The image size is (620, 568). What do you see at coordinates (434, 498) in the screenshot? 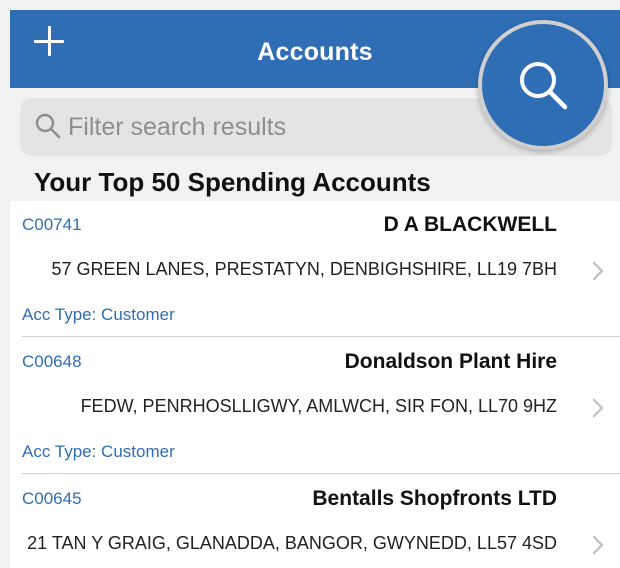
I see `account-name: Bentalls Shopfronts LTD` at bounding box center [434, 498].